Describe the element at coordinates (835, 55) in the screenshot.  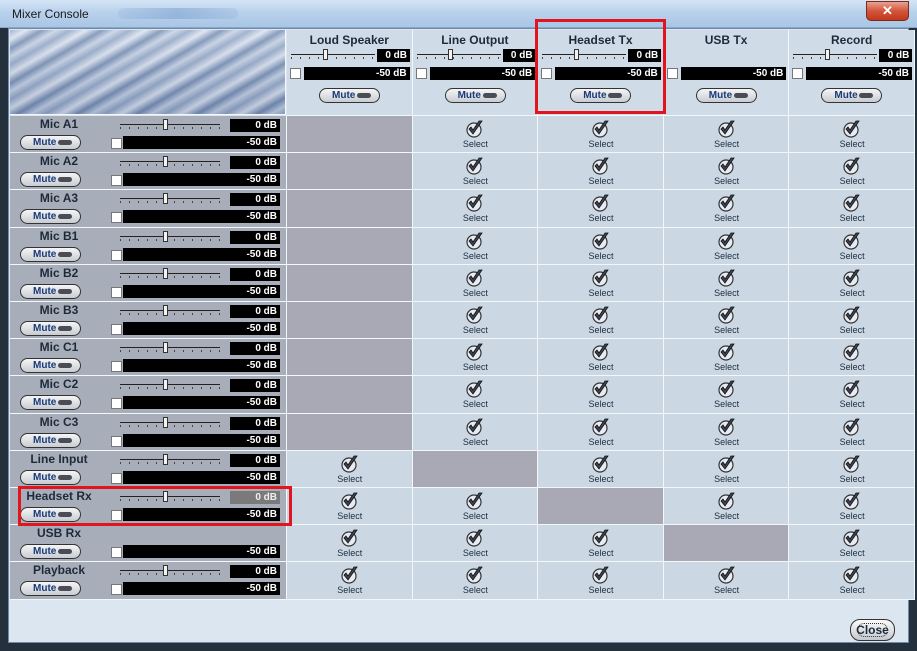
I see `column-volume-slider` at that location.